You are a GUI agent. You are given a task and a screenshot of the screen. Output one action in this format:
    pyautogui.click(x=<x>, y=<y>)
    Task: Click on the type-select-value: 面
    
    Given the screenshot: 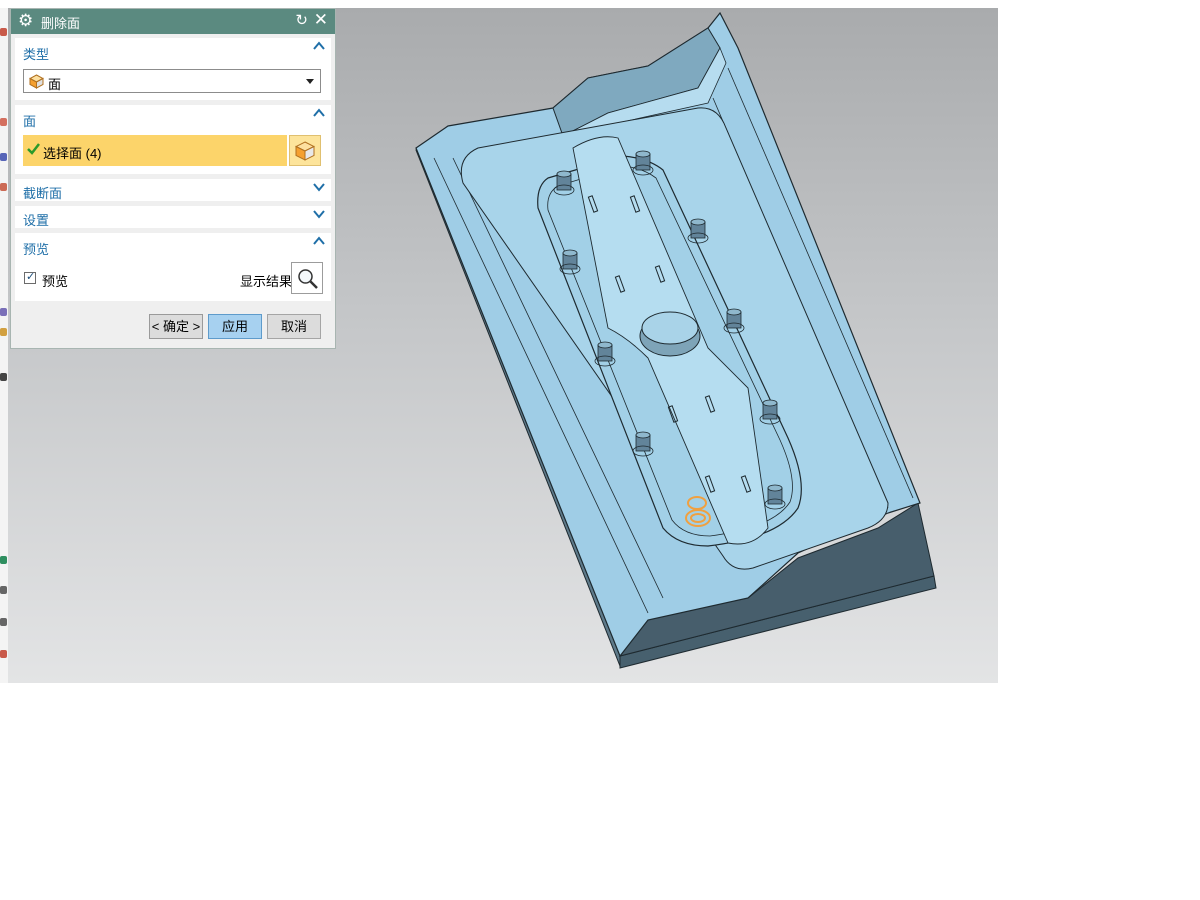 What is the action you would take?
    pyautogui.click(x=55, y=84)
    